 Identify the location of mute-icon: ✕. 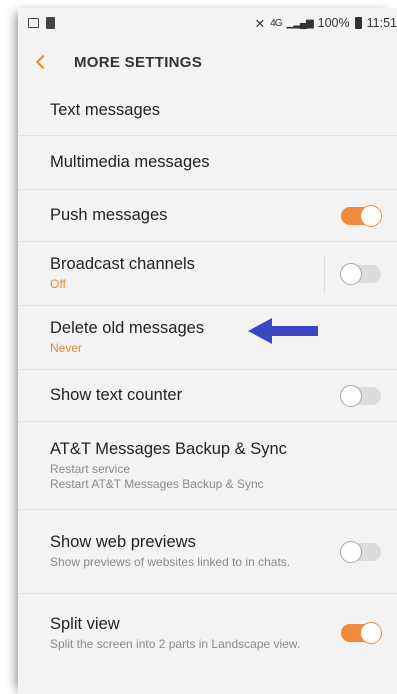
(260, 23).